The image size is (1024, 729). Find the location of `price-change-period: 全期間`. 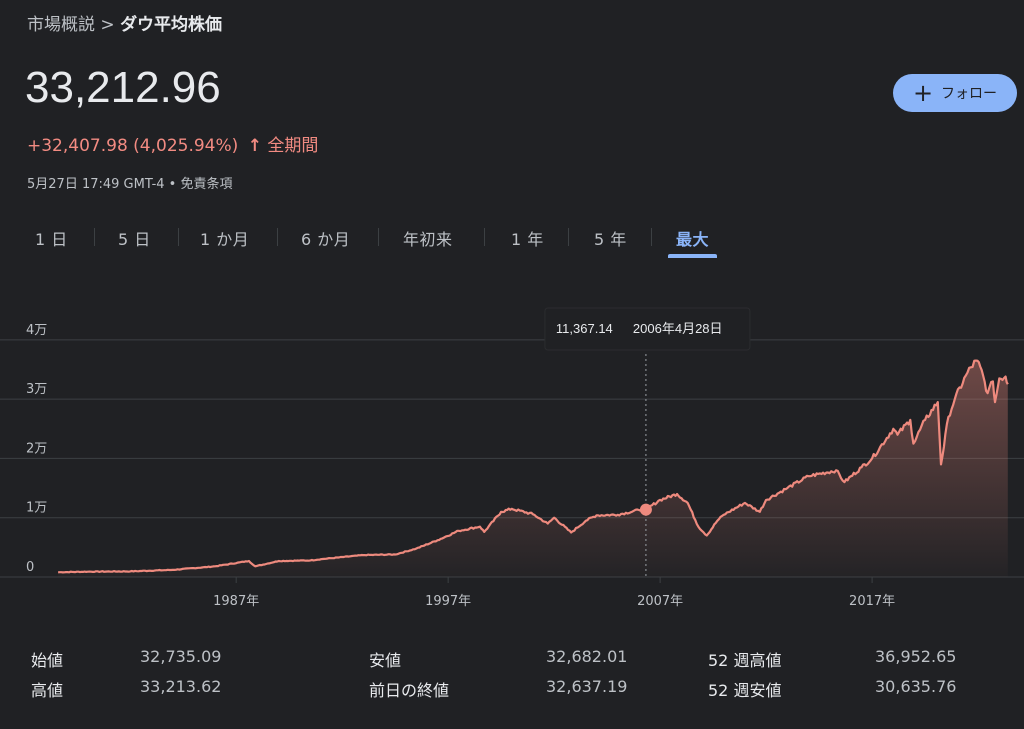

price-change-period: 全期間 is located at coordinates (293, 146).